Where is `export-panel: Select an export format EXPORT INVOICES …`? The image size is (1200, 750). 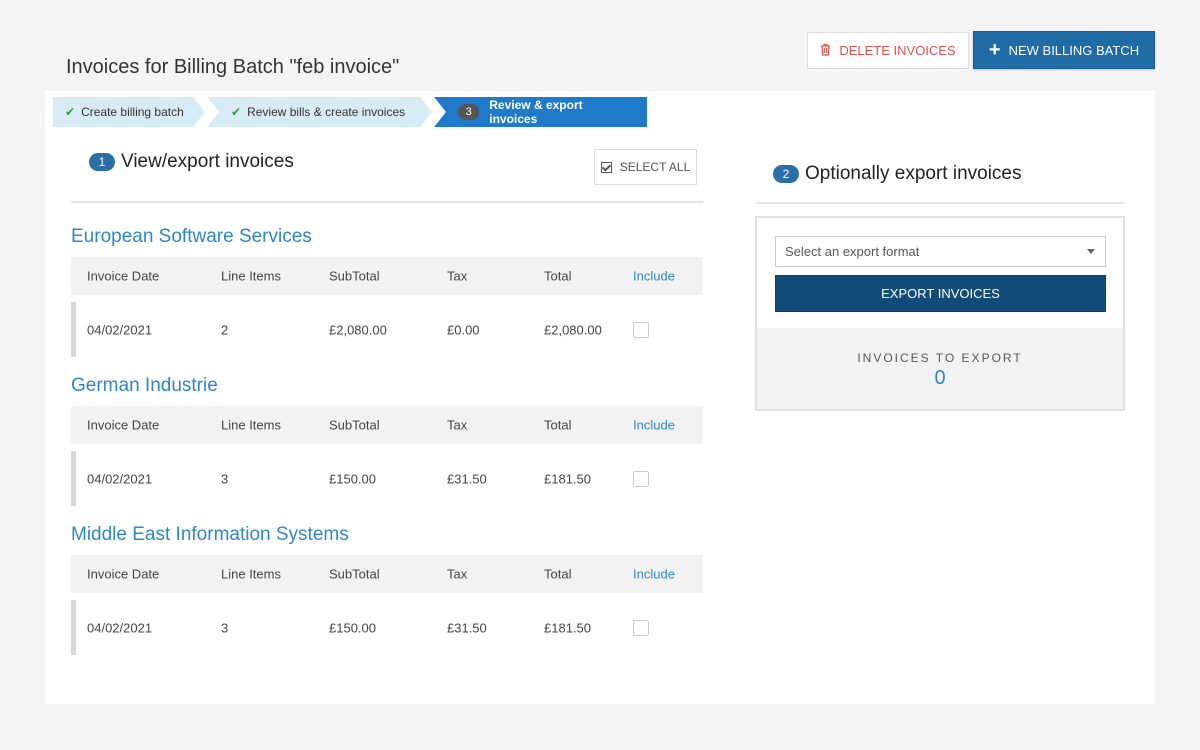
export-panel: Select an export format EXPORT INVOICES … is located at coordinates (940, 313).